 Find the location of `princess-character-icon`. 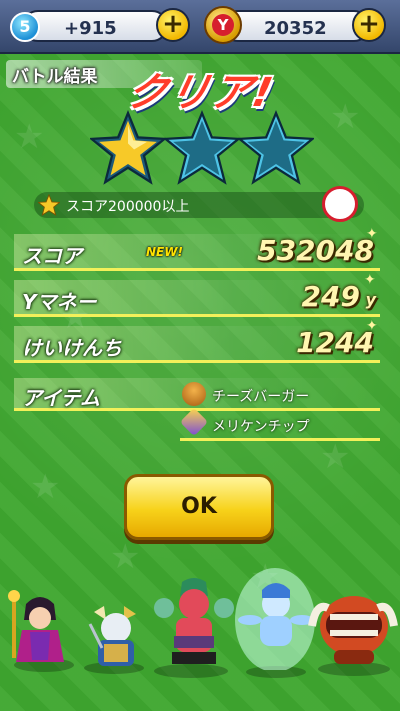

princess-character-icon is located at coordinates (36, 626).